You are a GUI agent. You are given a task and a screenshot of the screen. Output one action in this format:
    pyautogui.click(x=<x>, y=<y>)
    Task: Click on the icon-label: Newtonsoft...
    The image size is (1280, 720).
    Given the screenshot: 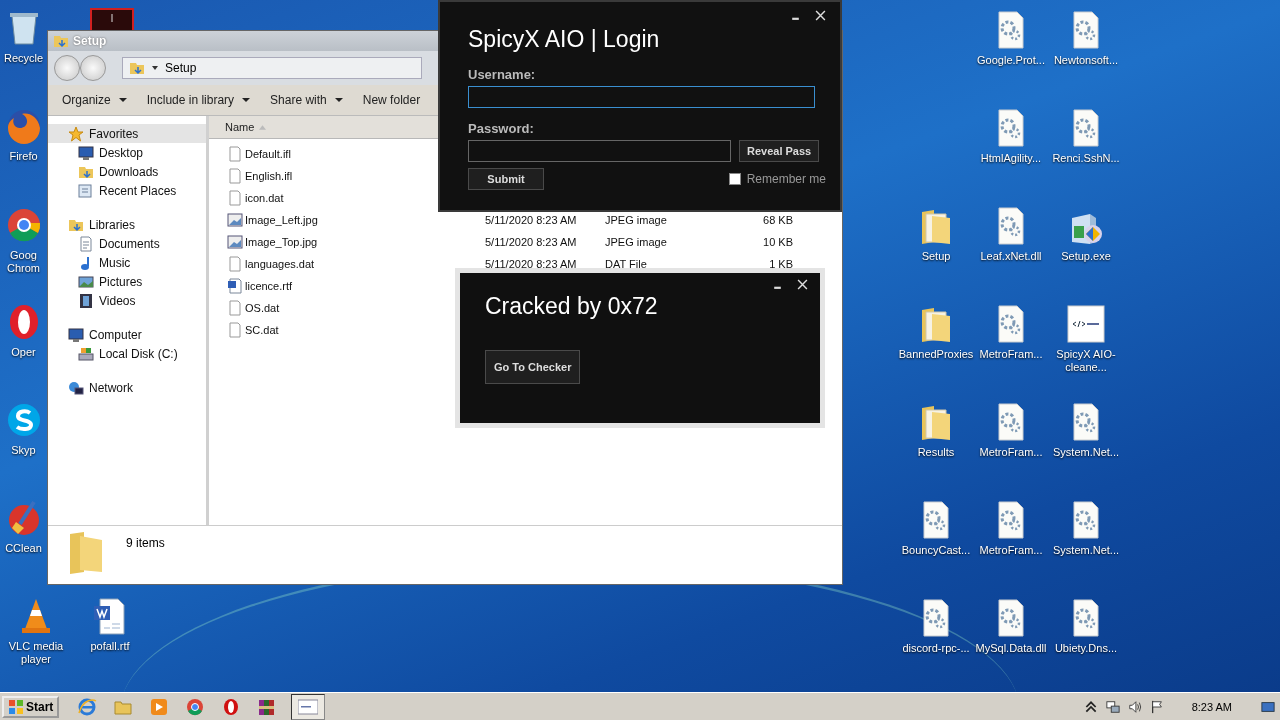 What is the action you would take?
    pyautogui.click(x=1086, y=60)
    